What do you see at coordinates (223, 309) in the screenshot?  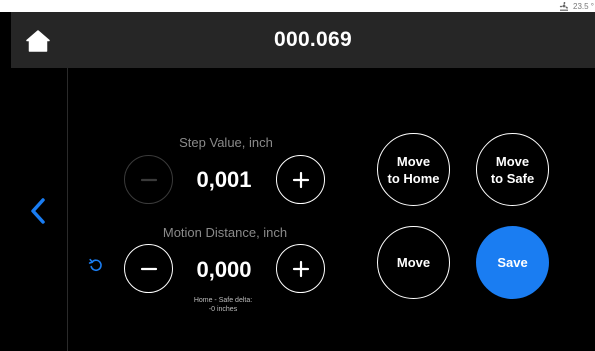 I see `delta-note-line2: -0 inches` at bounding box center [223, 309].